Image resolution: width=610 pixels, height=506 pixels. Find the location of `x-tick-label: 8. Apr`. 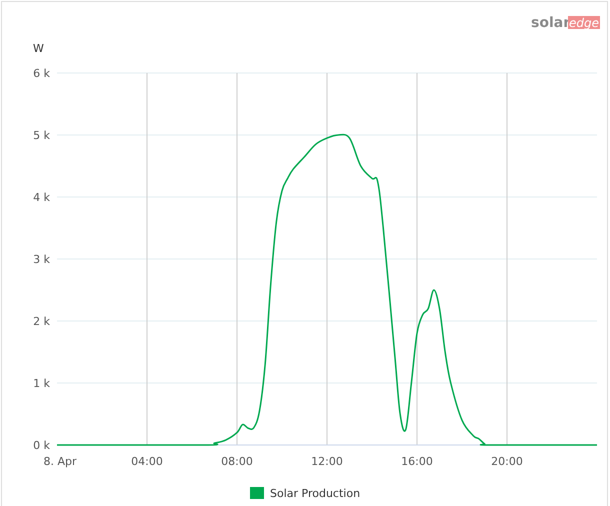

x-tick-label: 8. Apr is located at coordinates (60, 461).